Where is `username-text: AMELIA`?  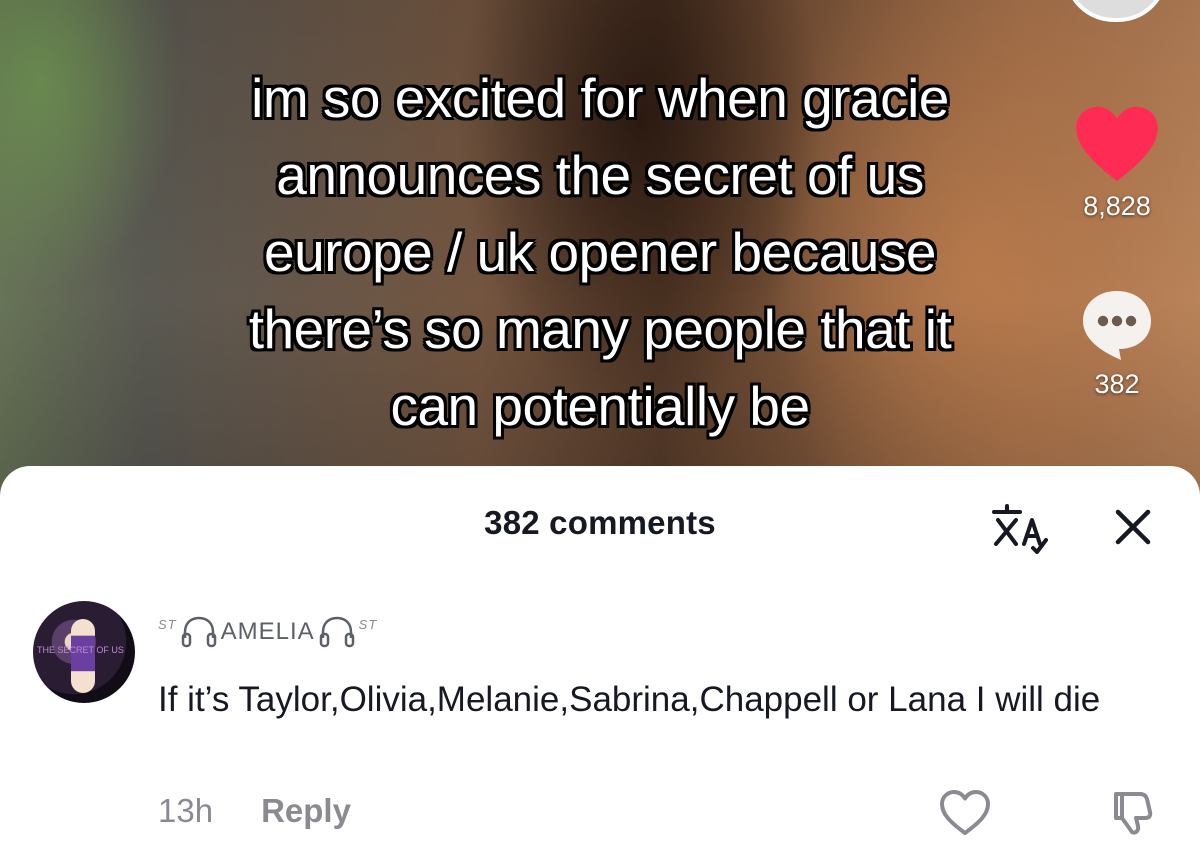 username-text: AMELIA is located at coordinates (267, 631).